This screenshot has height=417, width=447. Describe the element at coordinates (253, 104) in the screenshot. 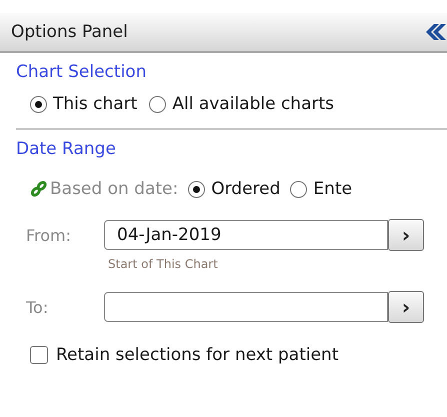

I see `radio-label: All available charts` at that location.